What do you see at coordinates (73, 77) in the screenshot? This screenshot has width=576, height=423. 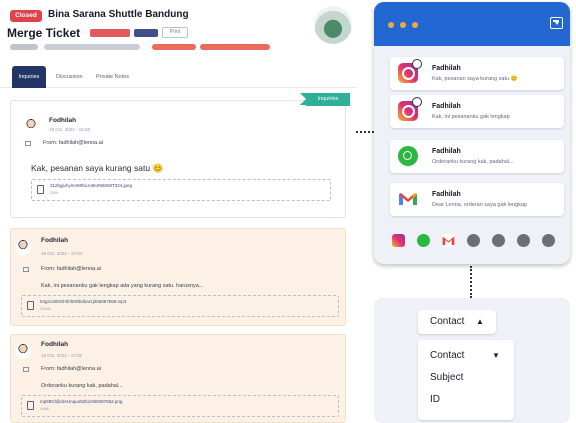 I see `tab-discussion: Discussion` at bounding box center [73, 77].